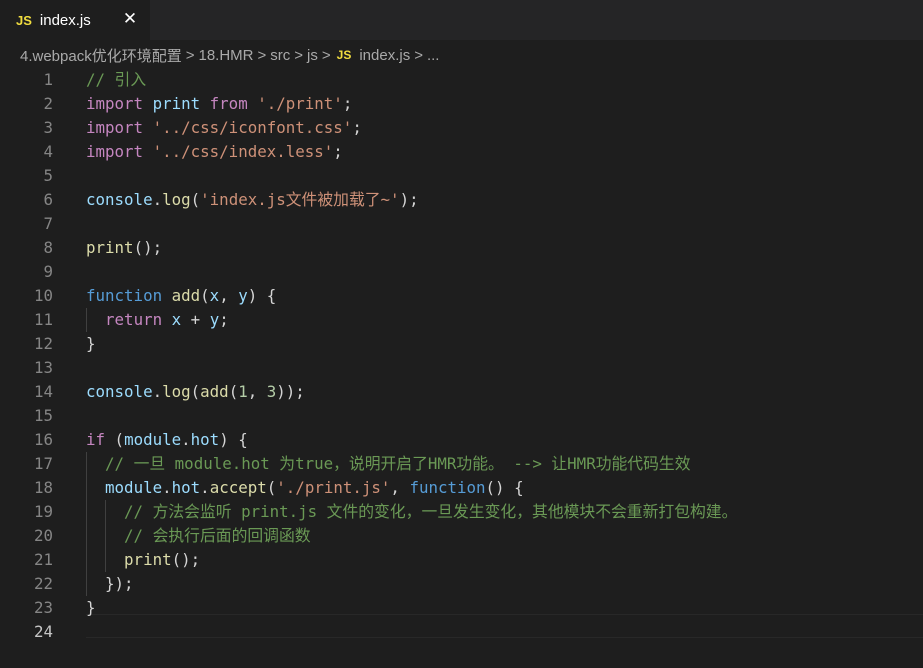  I want to click on code-line: 21 print();, so click(461, 560).